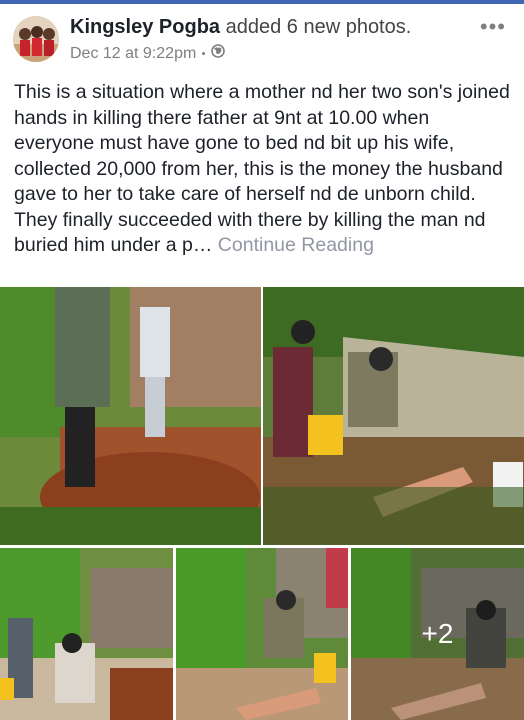 The width and height of the screenshot is (524, 720). I want to click on continue-reading-link: Continue Reading, so click(296, 245).